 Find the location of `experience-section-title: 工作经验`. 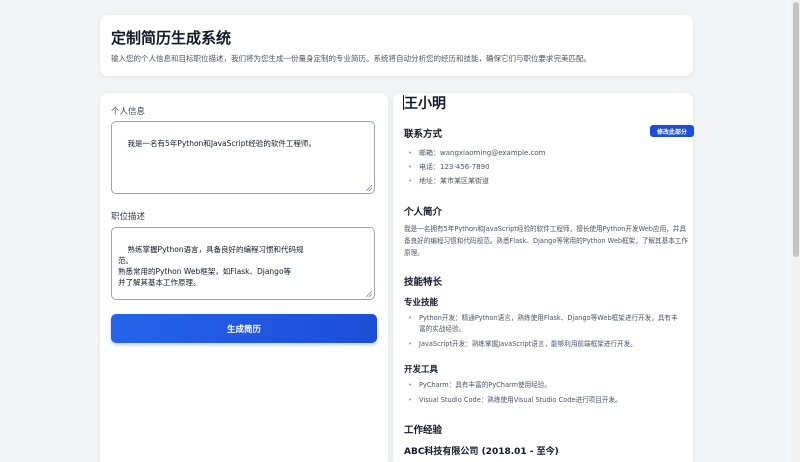

experience-section-title: 工作经验 is located at coordinates (423, 430).